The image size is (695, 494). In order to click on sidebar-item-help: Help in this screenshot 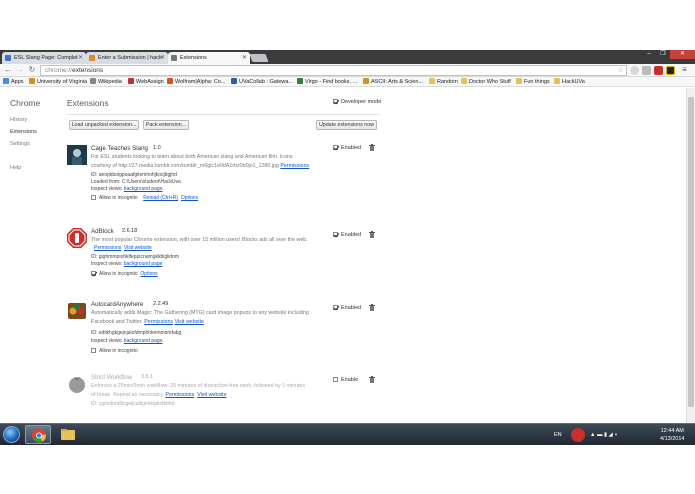, I will do `click(15, 168)`.